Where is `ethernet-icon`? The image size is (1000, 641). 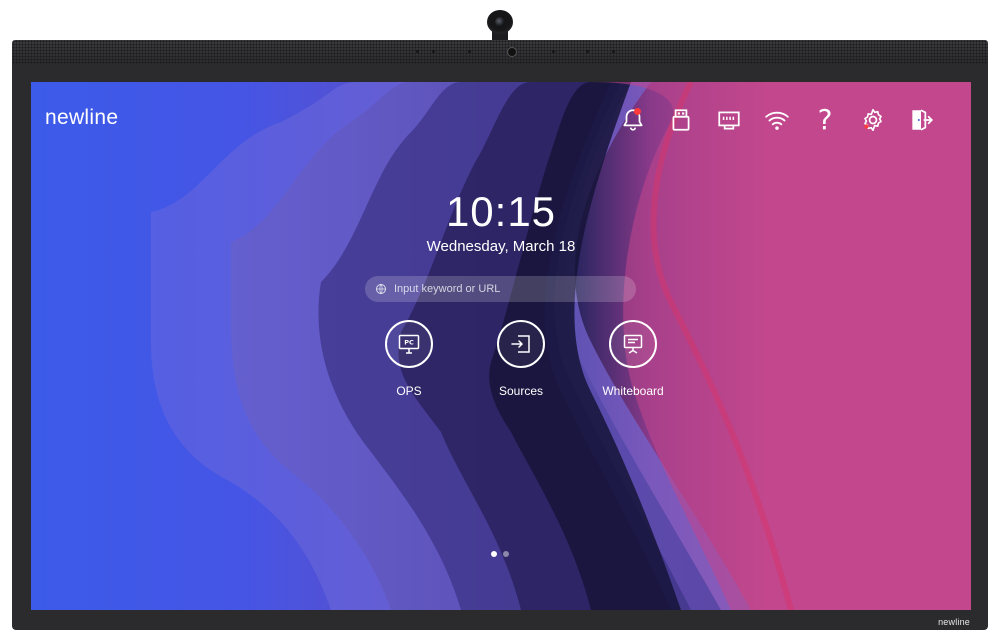
ethernet-icon is located at coordinates (729, 120).